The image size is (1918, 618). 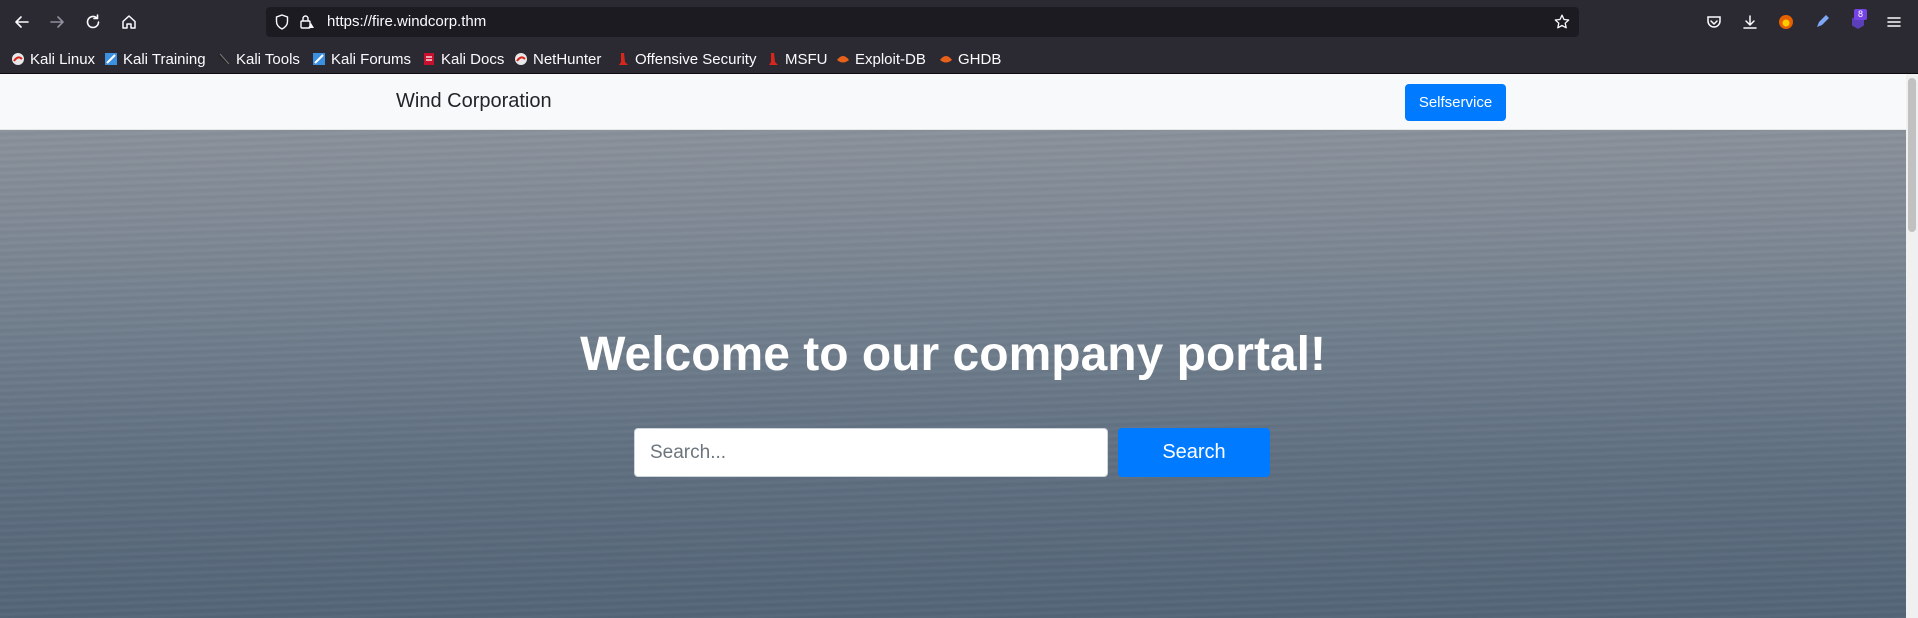 I want to click on downloads-button, so click(x=1750, y=22).